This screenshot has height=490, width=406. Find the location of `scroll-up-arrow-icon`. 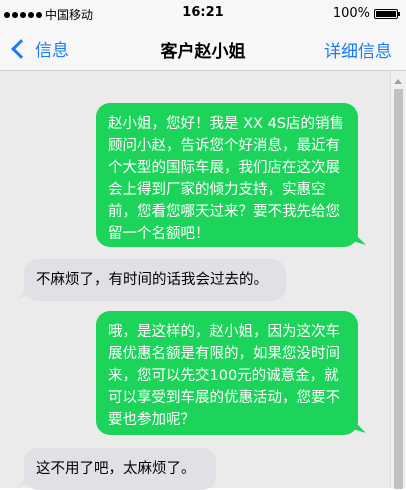

scroll-up-arrow-icon is located at coordinates (398, 81).